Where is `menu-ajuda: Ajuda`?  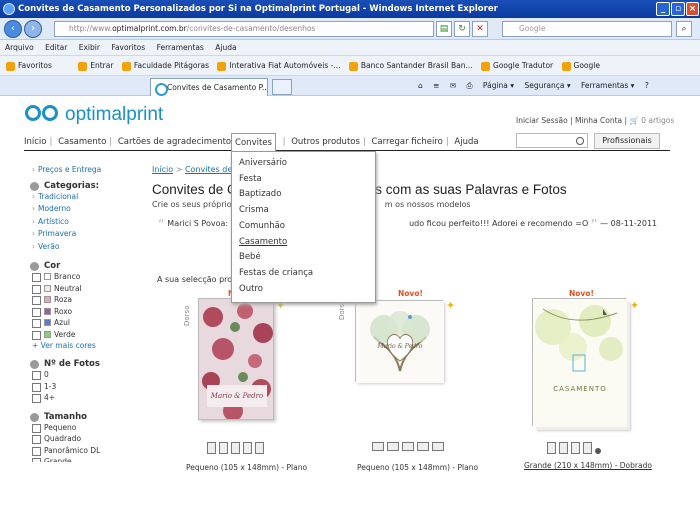
menu-ajuda: Ajuda is located at coordinates (225, 47).